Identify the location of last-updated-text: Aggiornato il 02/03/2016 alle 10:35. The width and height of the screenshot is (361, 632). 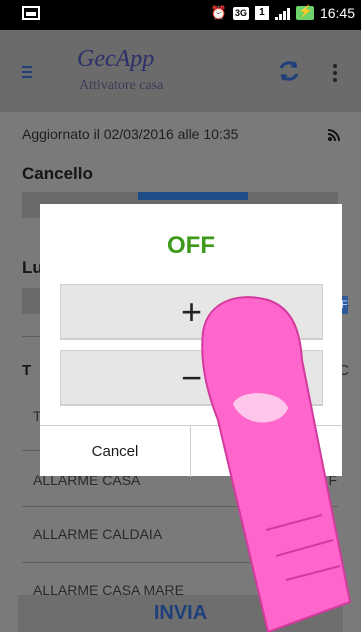
(130, 134).